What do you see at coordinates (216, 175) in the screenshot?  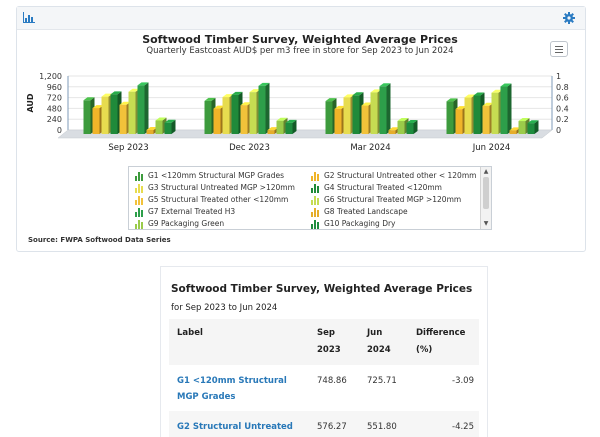 I see `legend-label: G1 <120mm Structural MGP Grades` at bounding box center [216, 175].